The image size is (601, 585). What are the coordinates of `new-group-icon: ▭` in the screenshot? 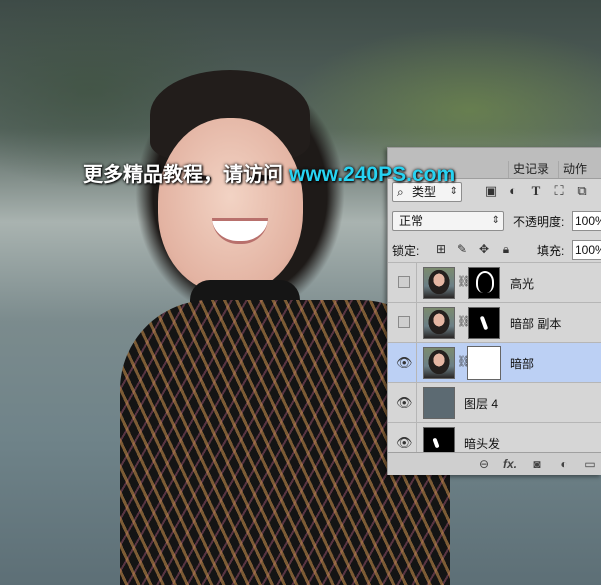 It's located at (590, 464).